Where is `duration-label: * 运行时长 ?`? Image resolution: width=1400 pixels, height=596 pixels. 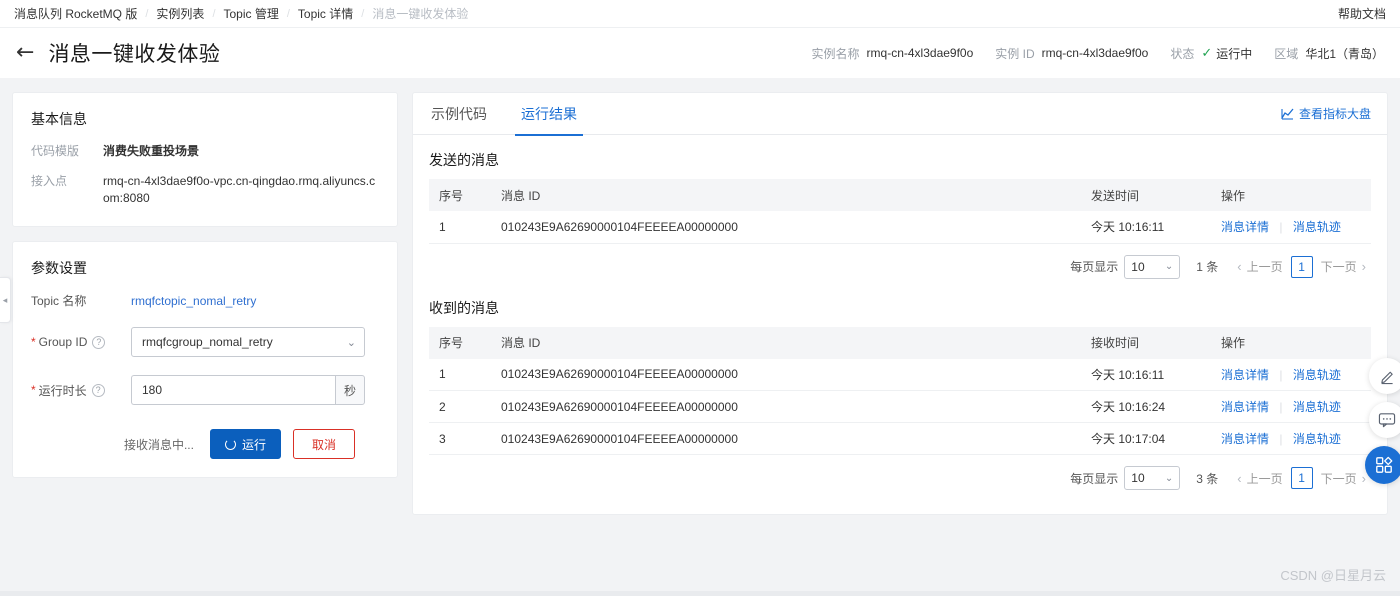 duration-label: * 运行时长 ? is located at coordinates (81, 390).